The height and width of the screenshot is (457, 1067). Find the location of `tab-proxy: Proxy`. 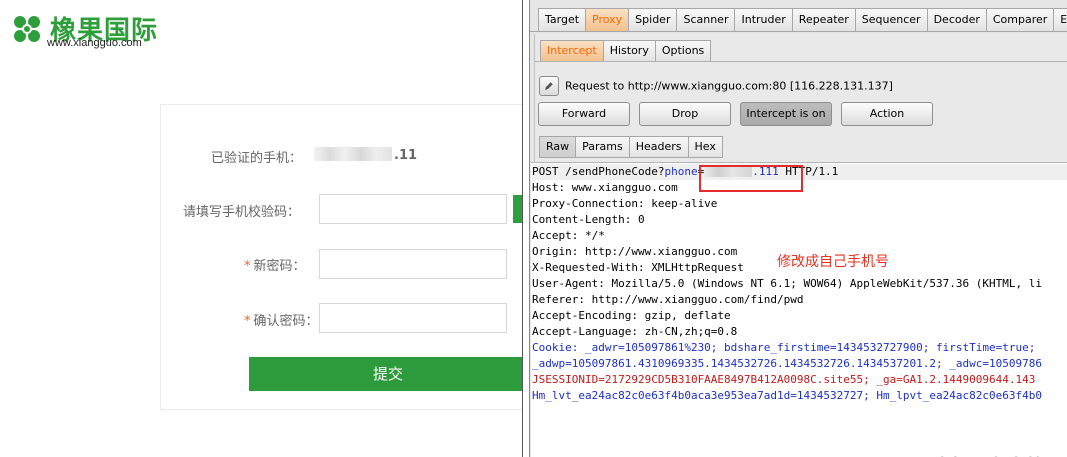

tab-proxy: Proxy is located at coordinates (607, 20).